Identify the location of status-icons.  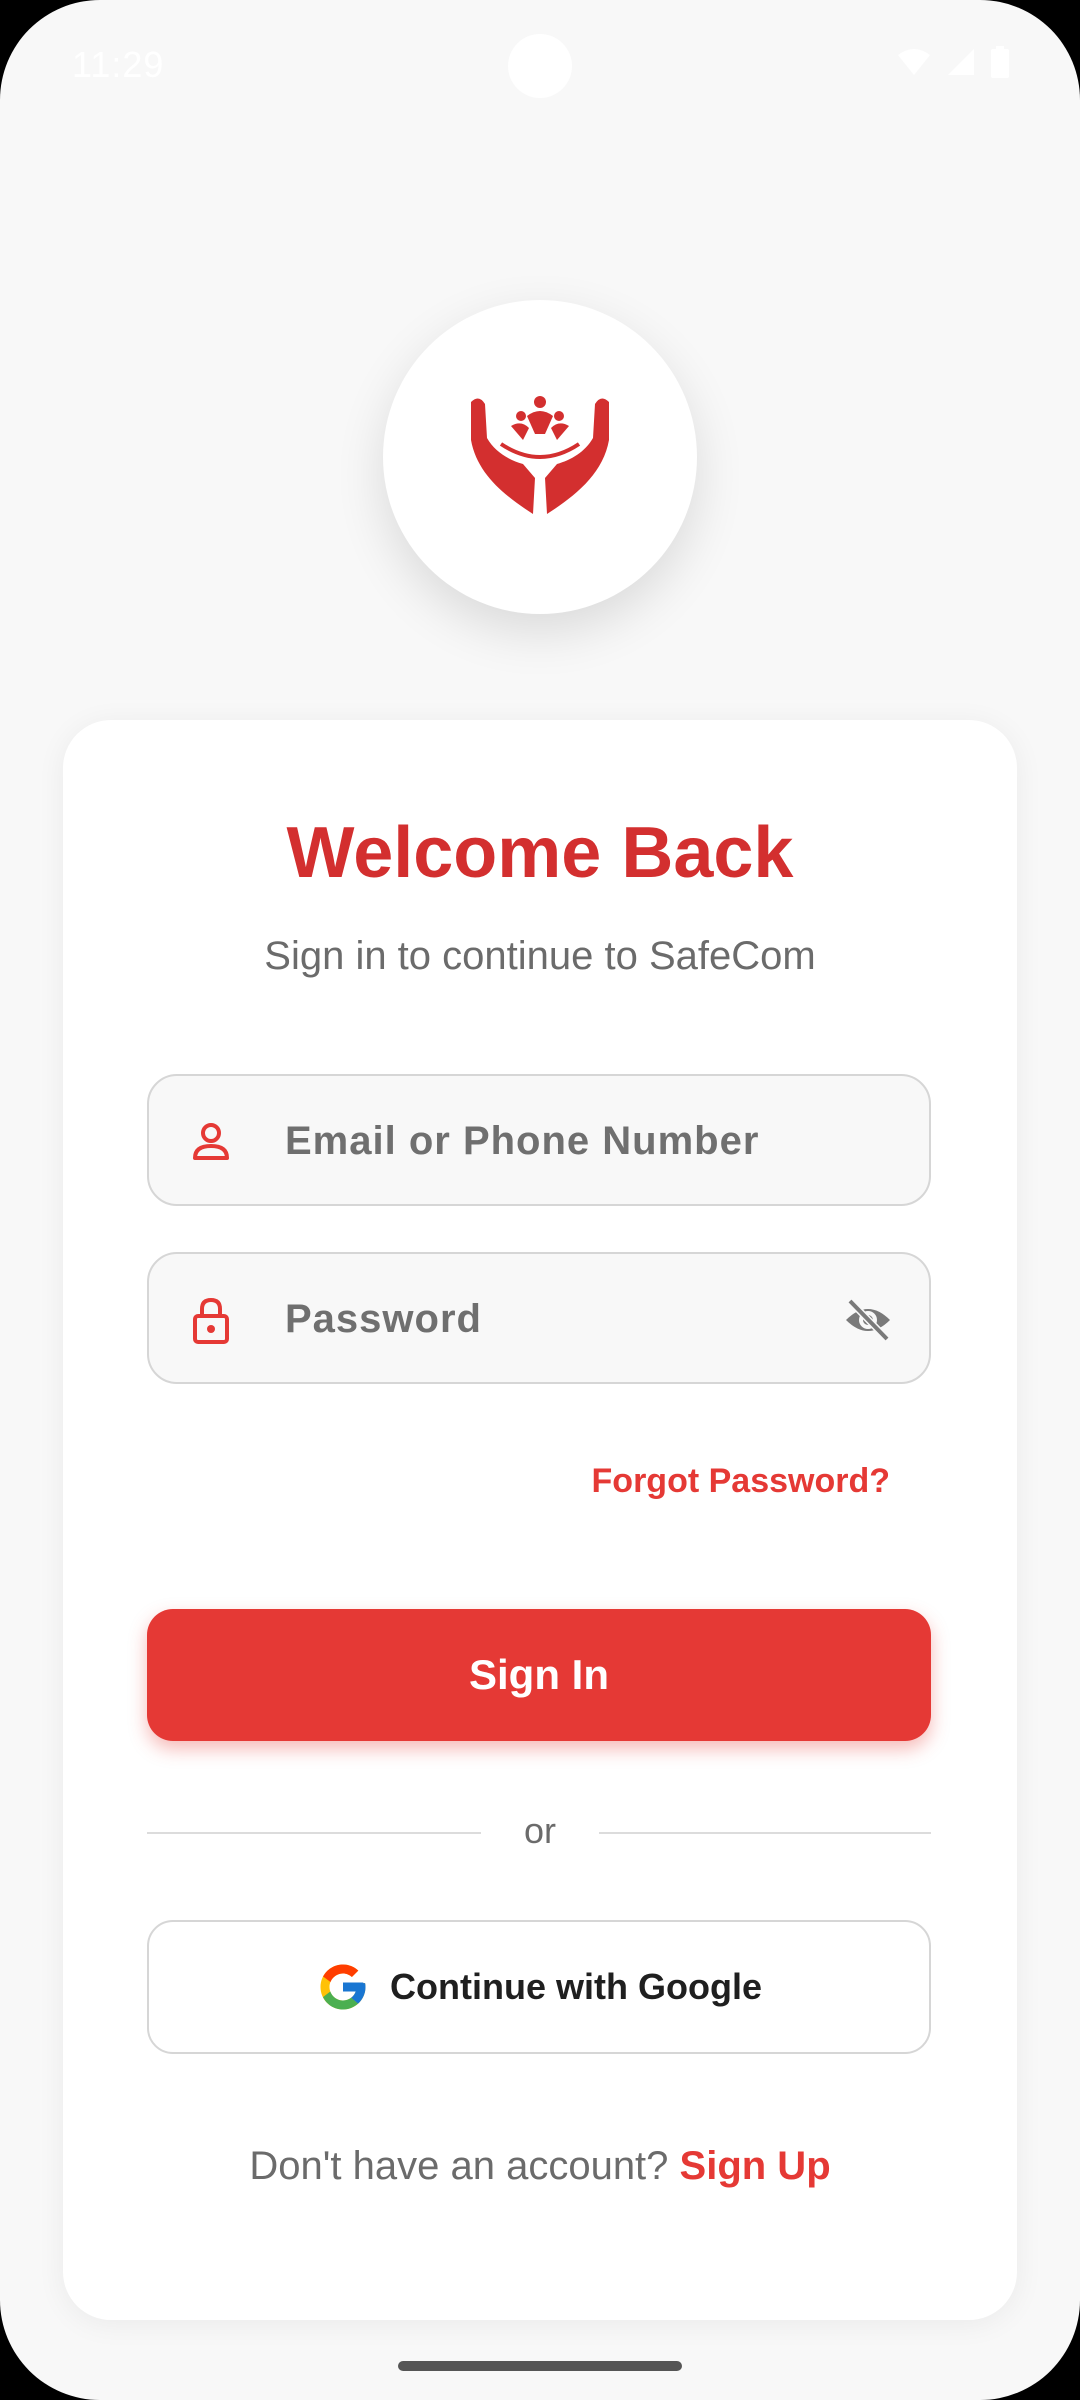
(953, 62).